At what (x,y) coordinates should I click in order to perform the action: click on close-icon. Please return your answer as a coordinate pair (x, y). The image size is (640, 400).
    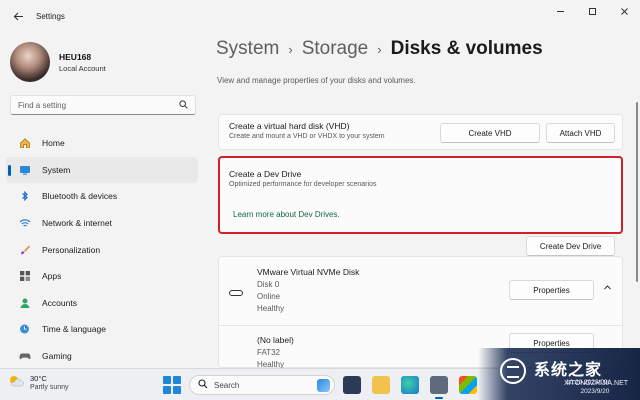
    Looking at the image, I should click on (624, 11).